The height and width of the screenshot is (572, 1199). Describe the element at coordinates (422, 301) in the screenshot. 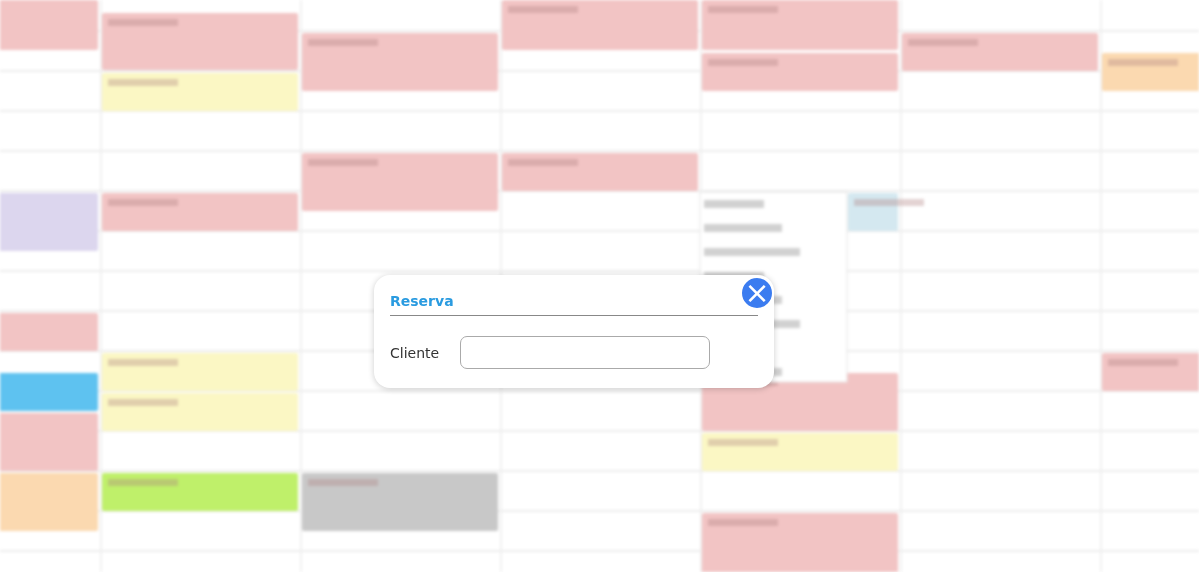

I see `dialog-title: Reserva` at that location.